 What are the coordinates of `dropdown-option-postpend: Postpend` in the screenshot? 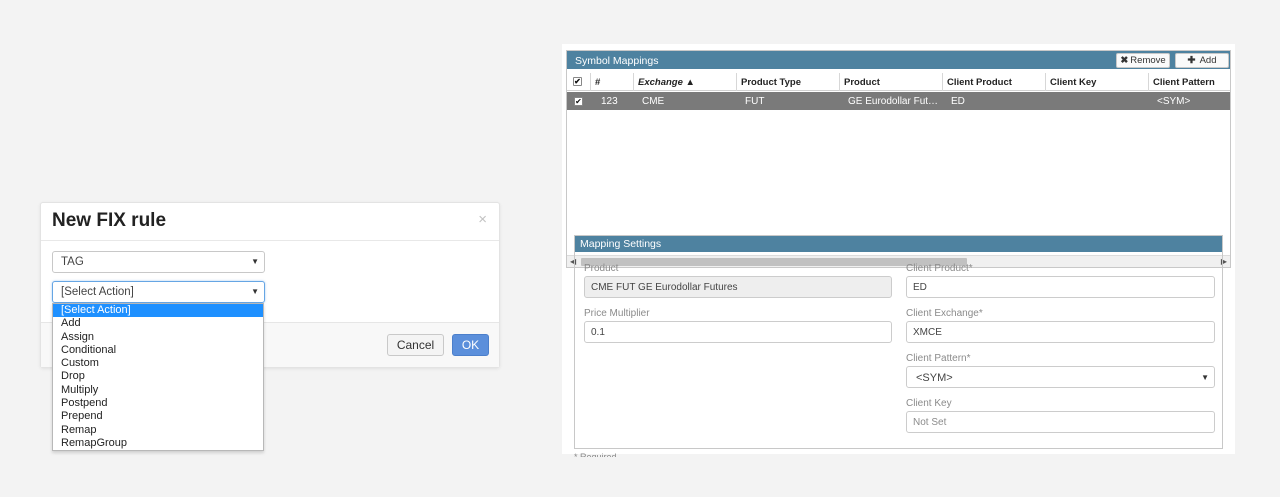 It's located at (158, 403).